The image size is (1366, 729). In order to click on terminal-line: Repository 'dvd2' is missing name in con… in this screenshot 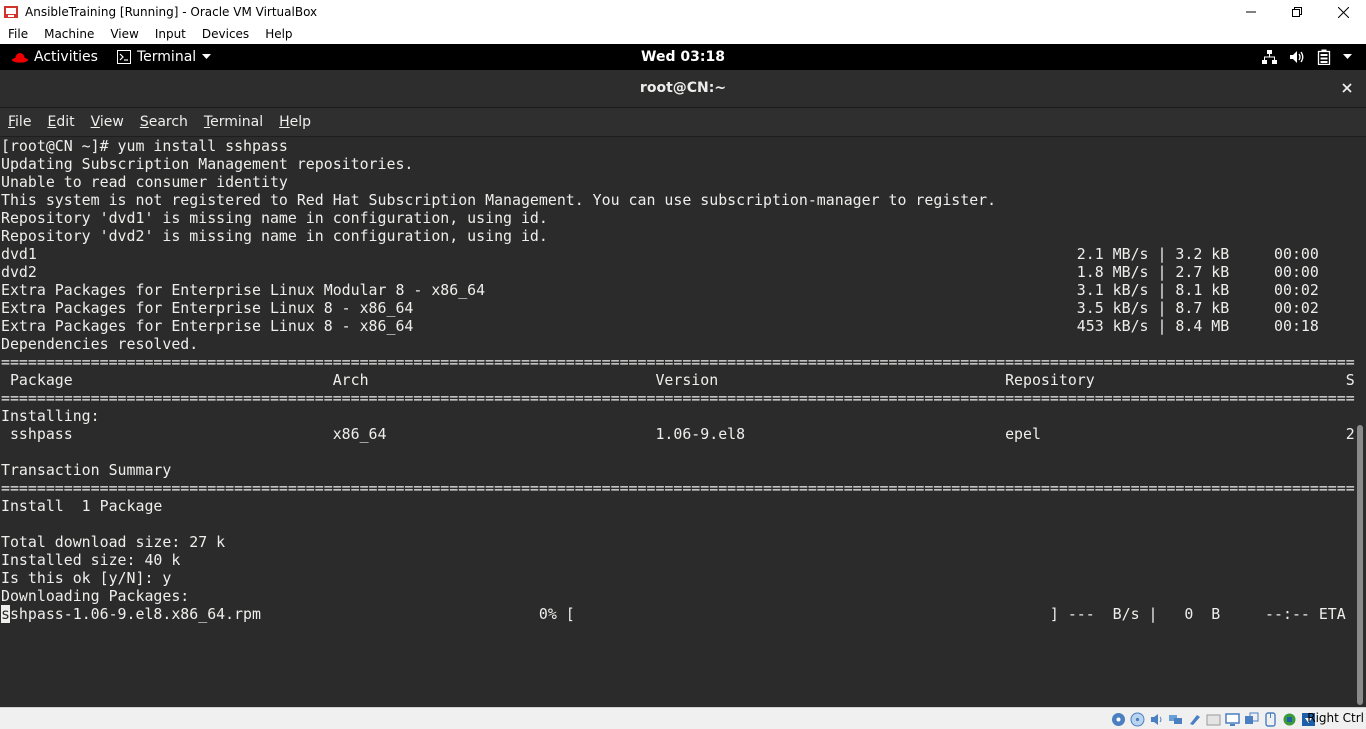, I will do `click(274, 236)`.